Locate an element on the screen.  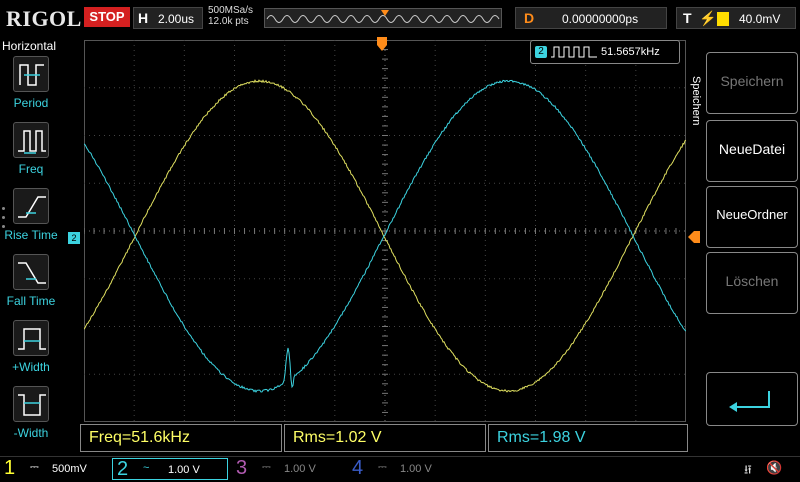
fall-time-icon is located at coordinates (31, 272).